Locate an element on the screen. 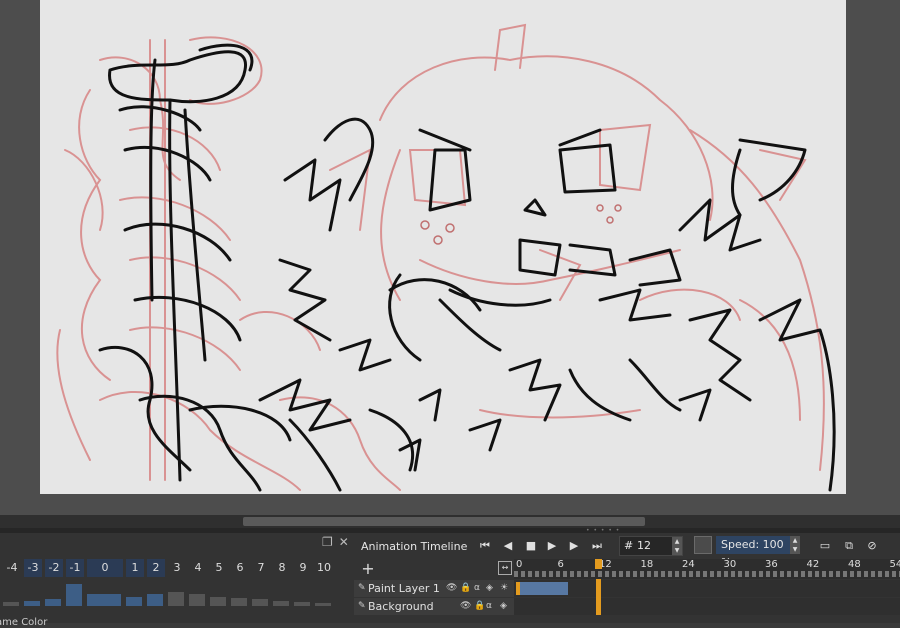 This screenshot has width=900, height=628. frame-ruler: 061218243036424854 is located at coordinates (707, 569).